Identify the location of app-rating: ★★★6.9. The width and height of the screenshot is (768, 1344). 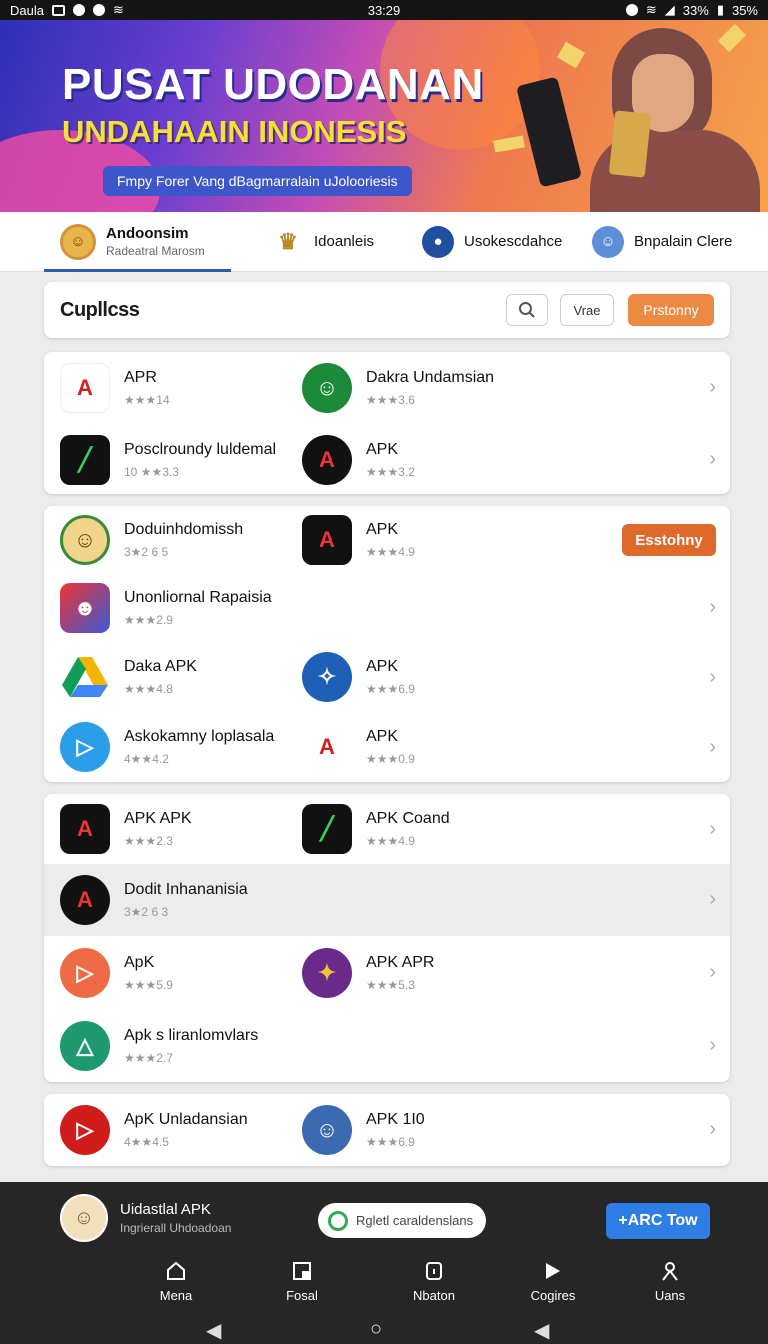
(390, 1142).